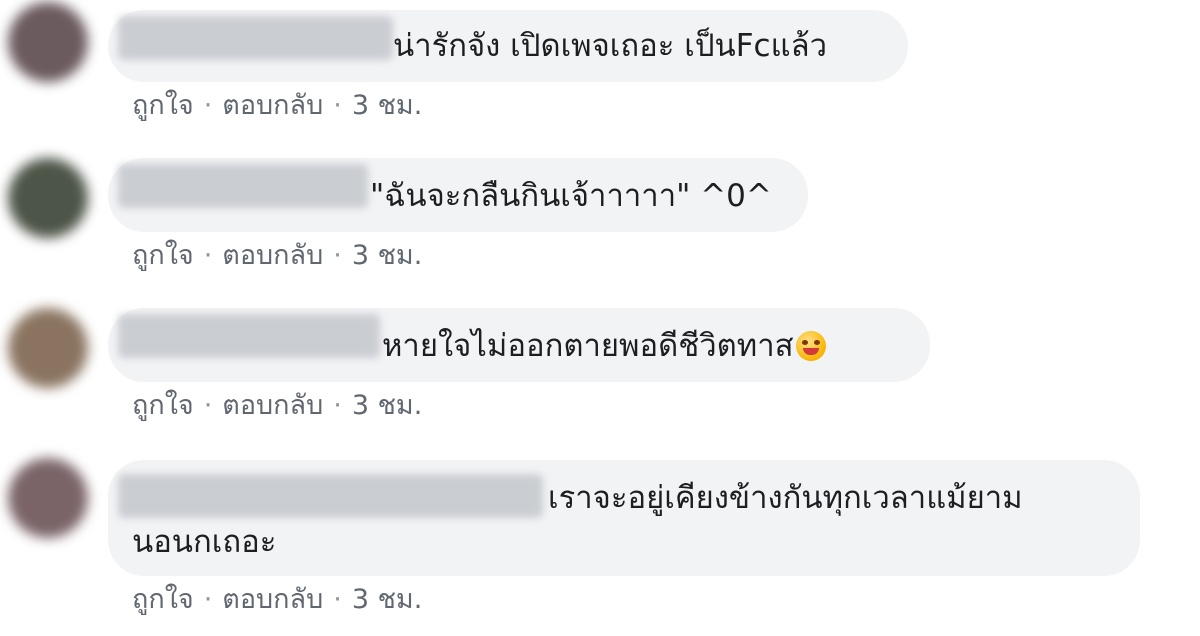 The width and height of the screenshot is (1200, 636). I want to click on drooling-face-emoji-icon, so click(810, 346).